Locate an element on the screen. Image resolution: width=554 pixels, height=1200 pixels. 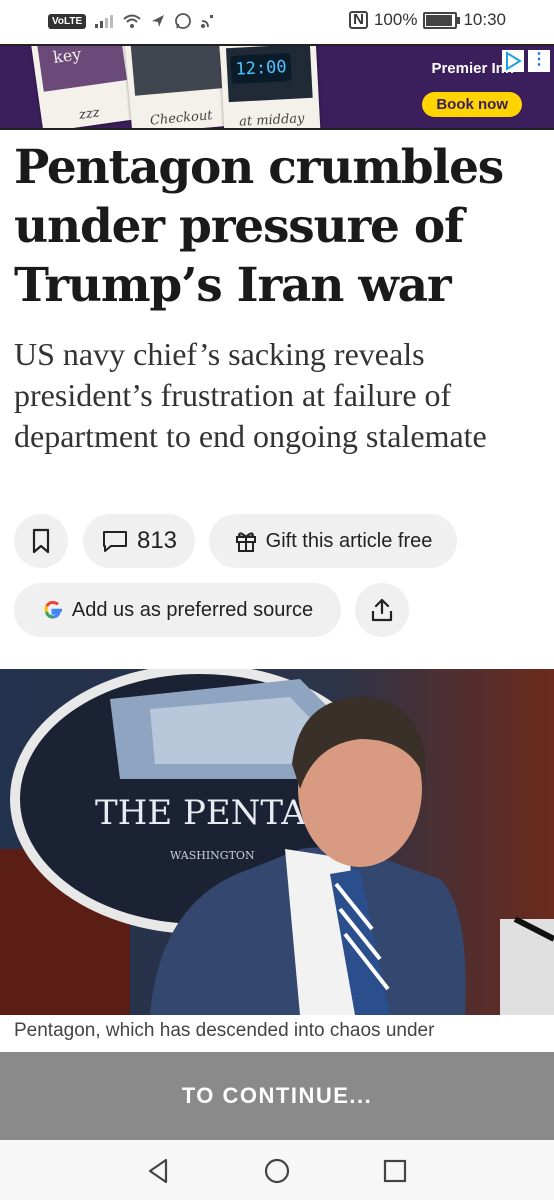
status-left: VoLTE is located at coordinates (132, 21).